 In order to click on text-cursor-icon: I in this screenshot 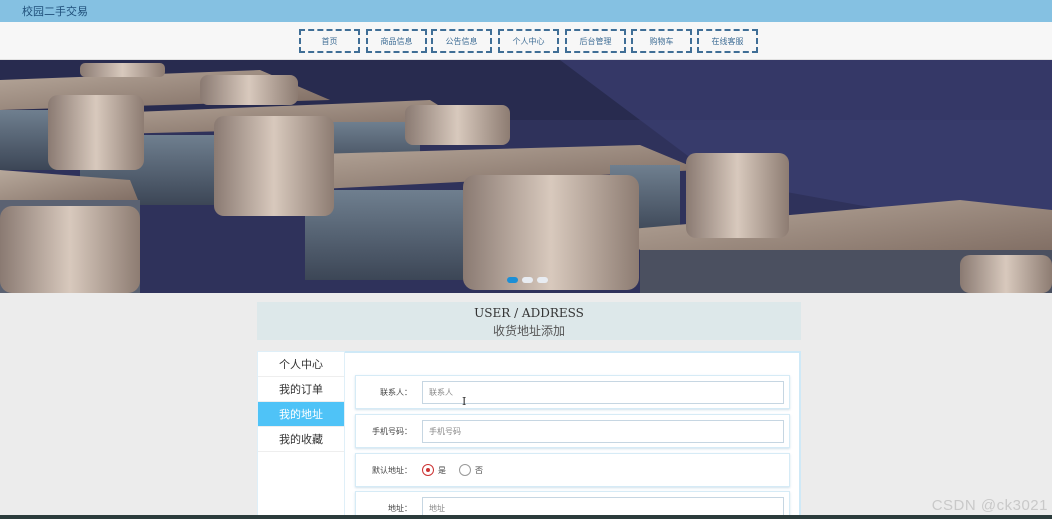, I will do `click(464, 401)`.